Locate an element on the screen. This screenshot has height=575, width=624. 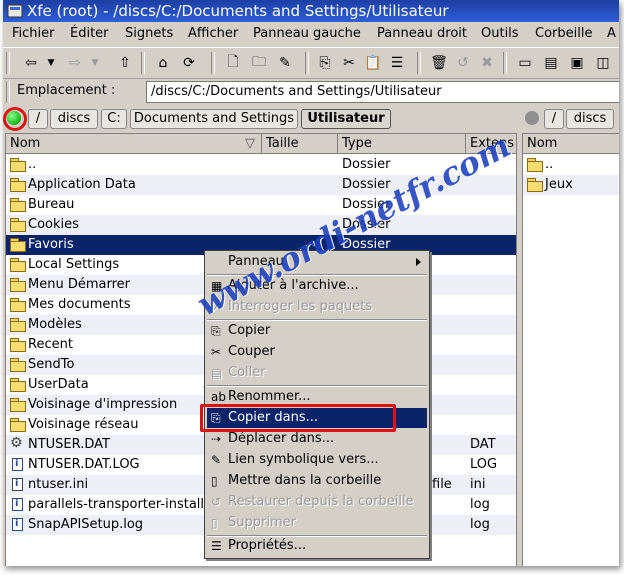
trash-icon: 🗑 is located at coordinates (439, 63).